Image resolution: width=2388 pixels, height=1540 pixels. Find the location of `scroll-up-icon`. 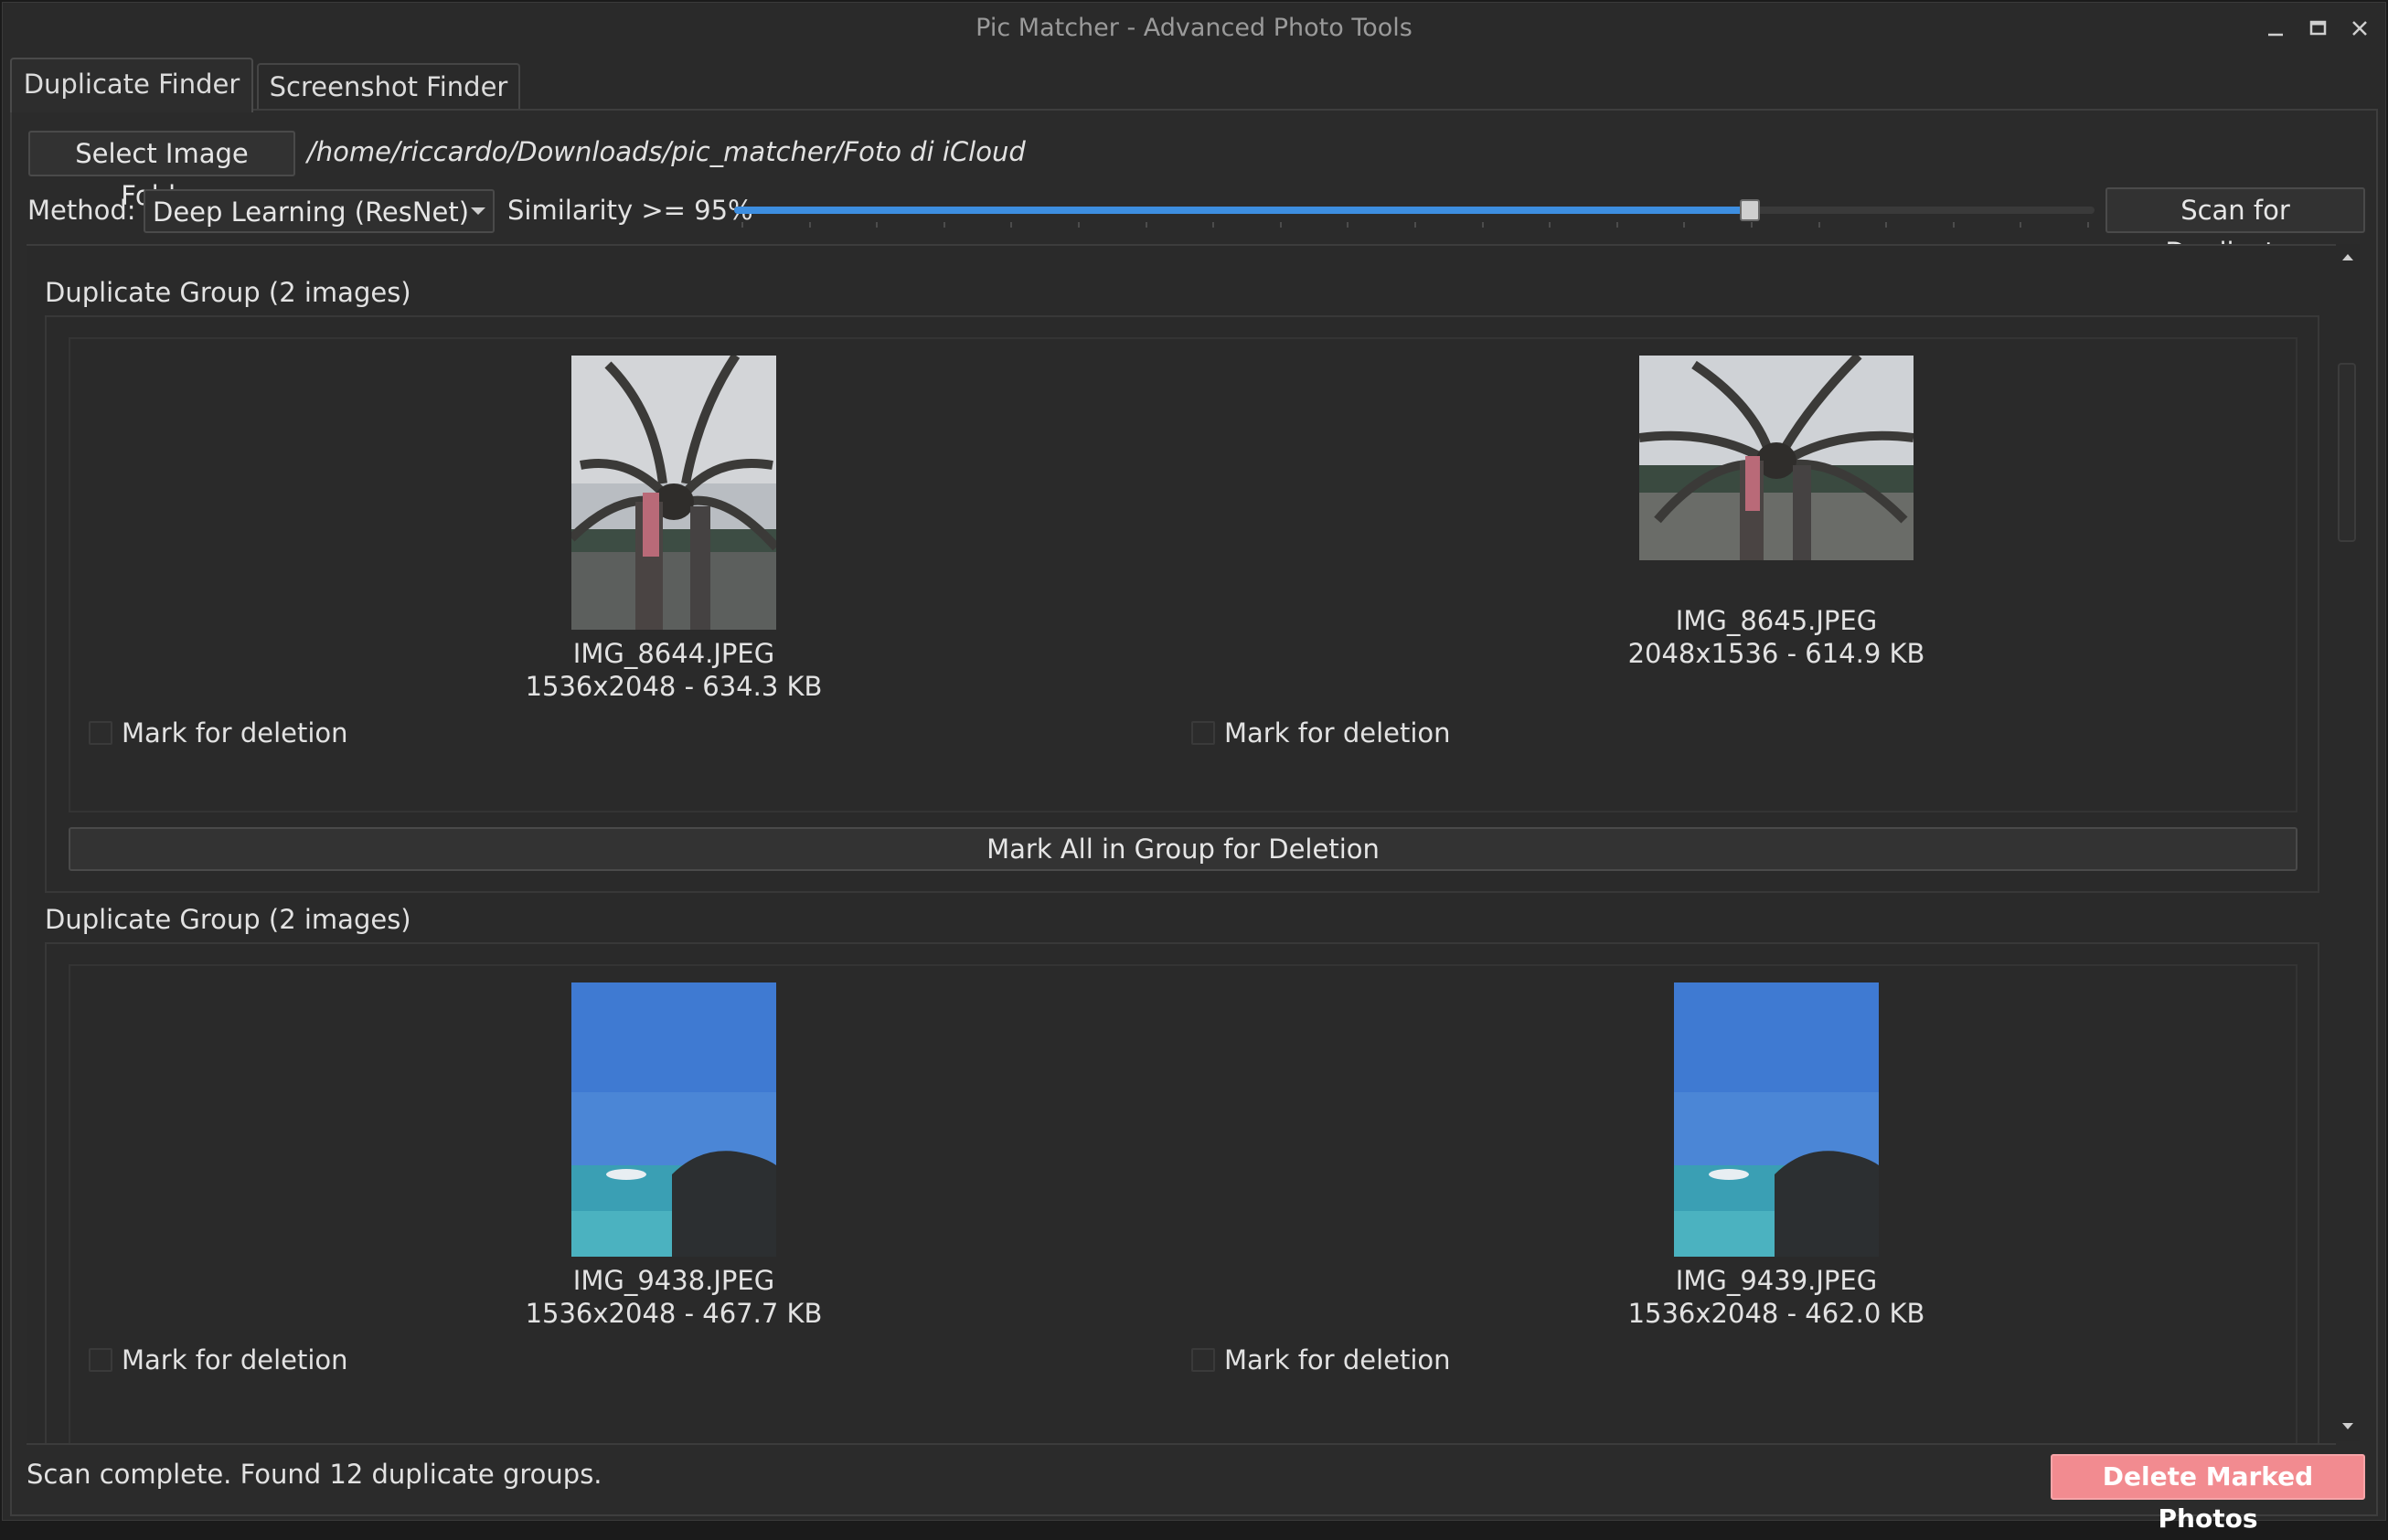

scroll-up-icon is located at coordinates (2348, 258).